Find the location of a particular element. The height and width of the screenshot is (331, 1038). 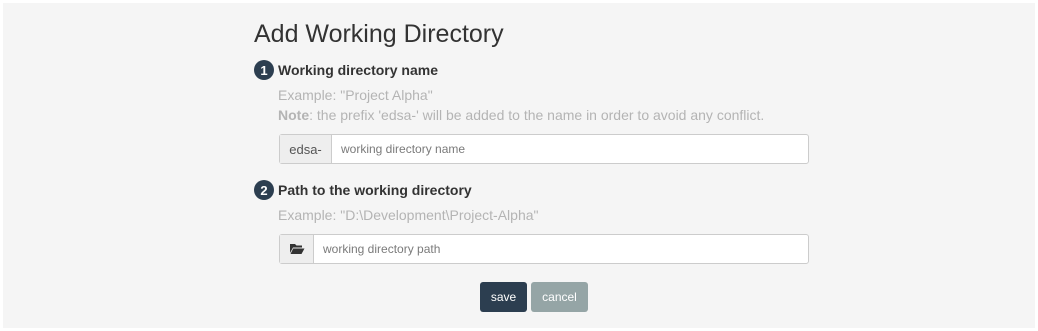

save-button: save is located at coordinates (503, 297).